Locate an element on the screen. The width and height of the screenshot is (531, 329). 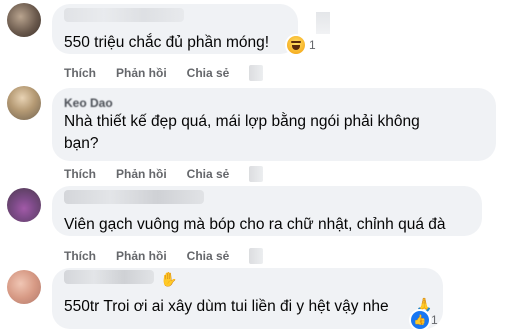
comment-text: 550 triệu chắc đủ phần móng! is located at coordinates (167, 42).